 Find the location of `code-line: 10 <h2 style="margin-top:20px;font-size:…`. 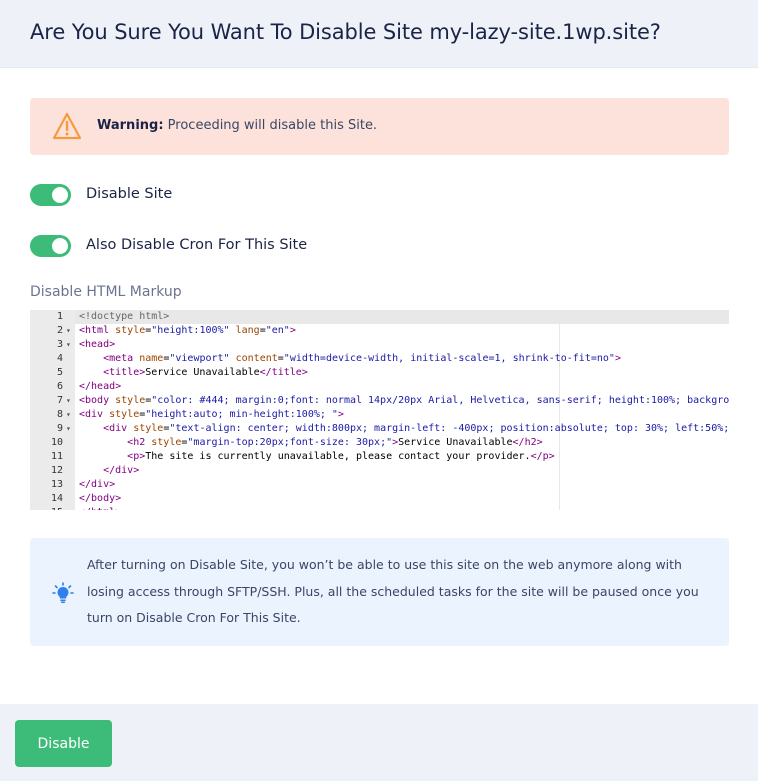

code-line: 10 <h2 style="margin-top:20px;font-size:… is located at coordinates (379, 443).